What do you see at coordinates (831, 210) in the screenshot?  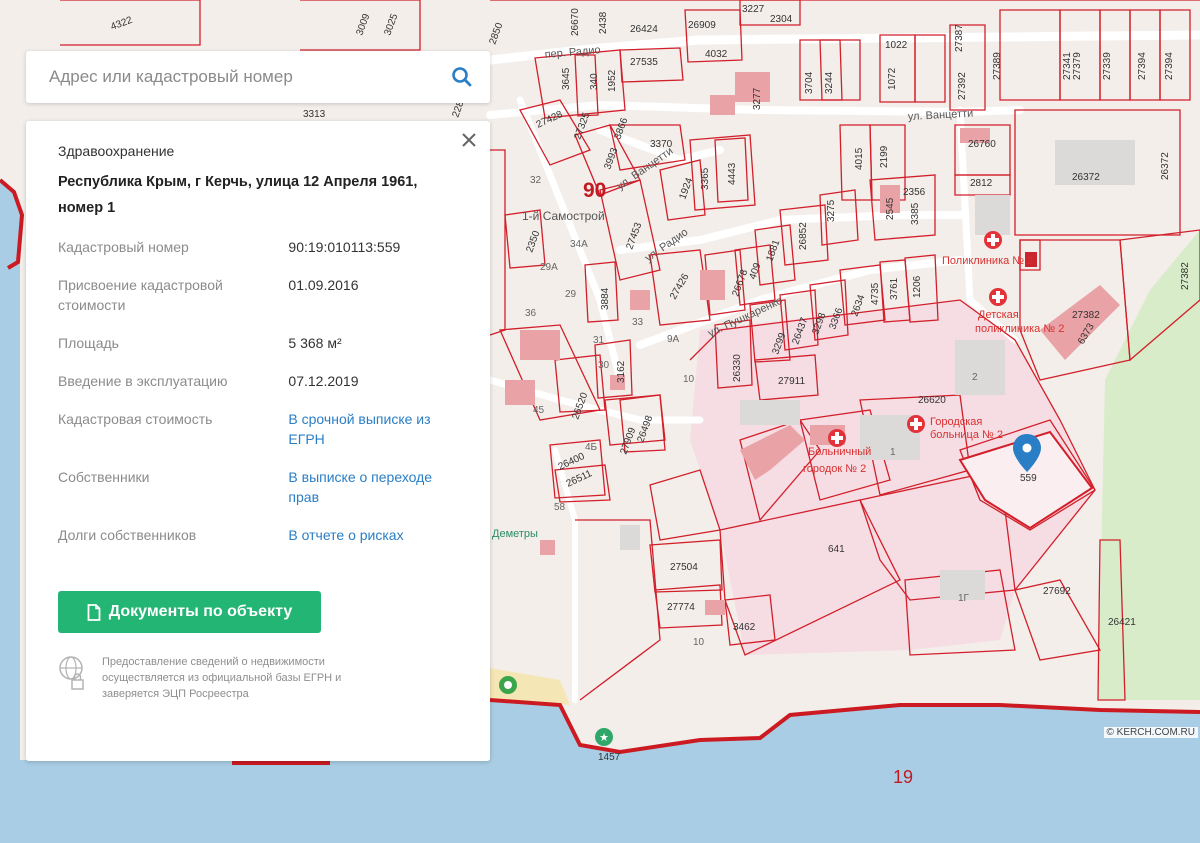 I see `parcel-number: 3275` at bounding box center [831, 210].